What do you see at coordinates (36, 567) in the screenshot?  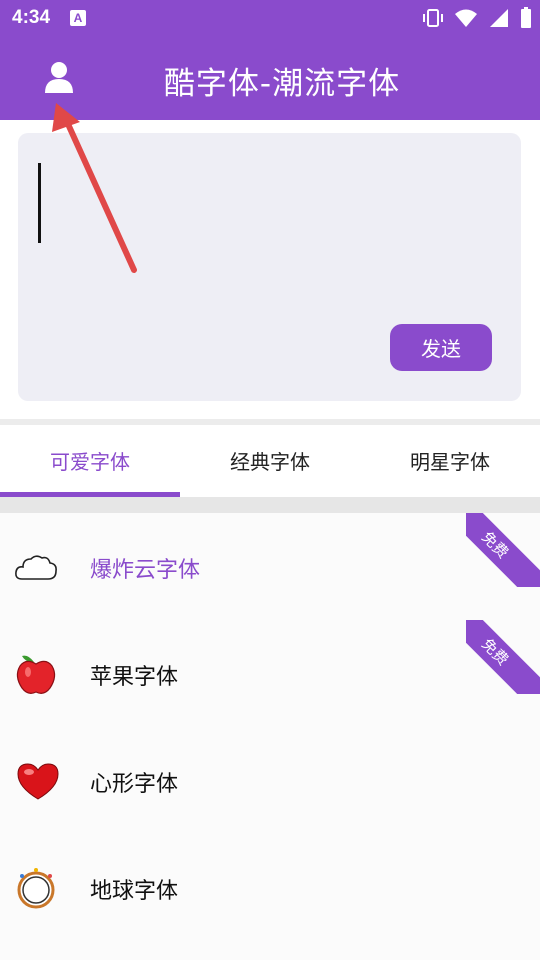 I see `cloud-icon` at bounding box center [36, 567].